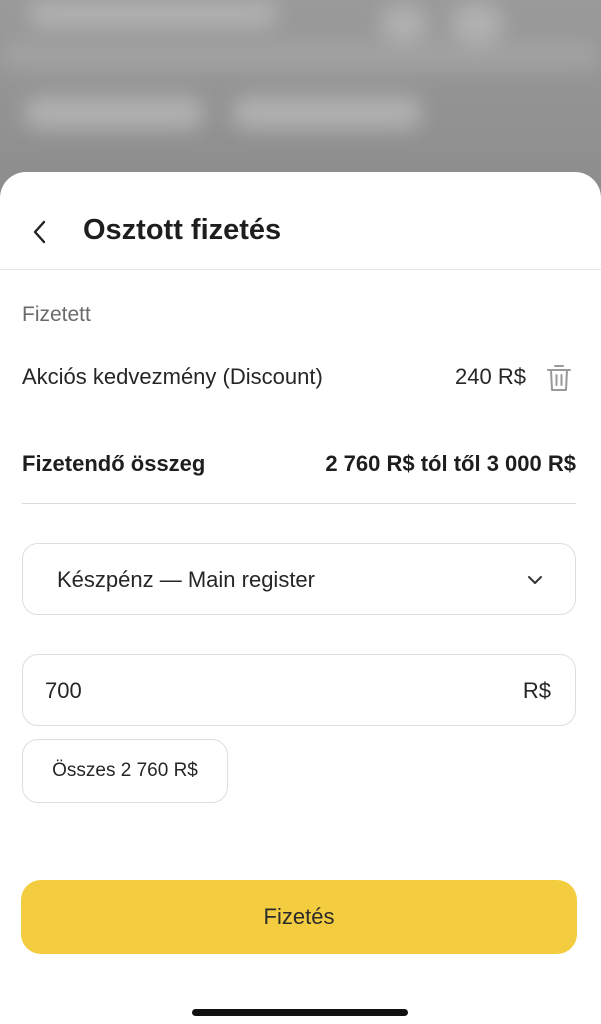  What do you see at coordinates (300, 221) in the screenshot?
I see `sheet-header: Osztott fizetés` at bounding box center [300, 221].